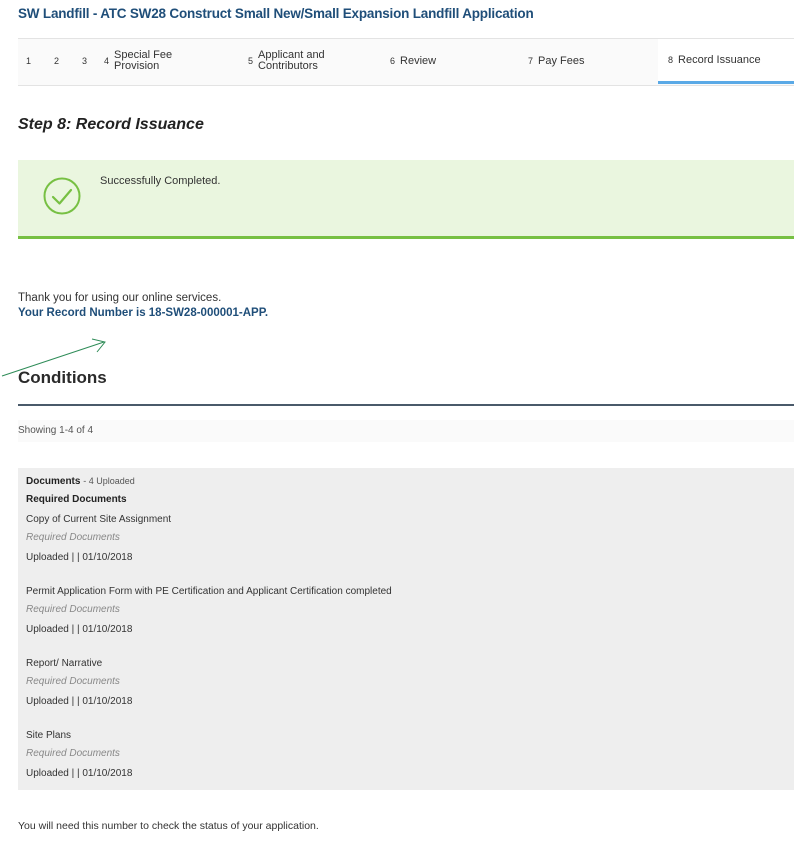 This screenshot has height=868, width=794. What do you see at coordinates (671, 60) in the screenshot?
I see `step-number: 8` at bounding box center [671, 60].